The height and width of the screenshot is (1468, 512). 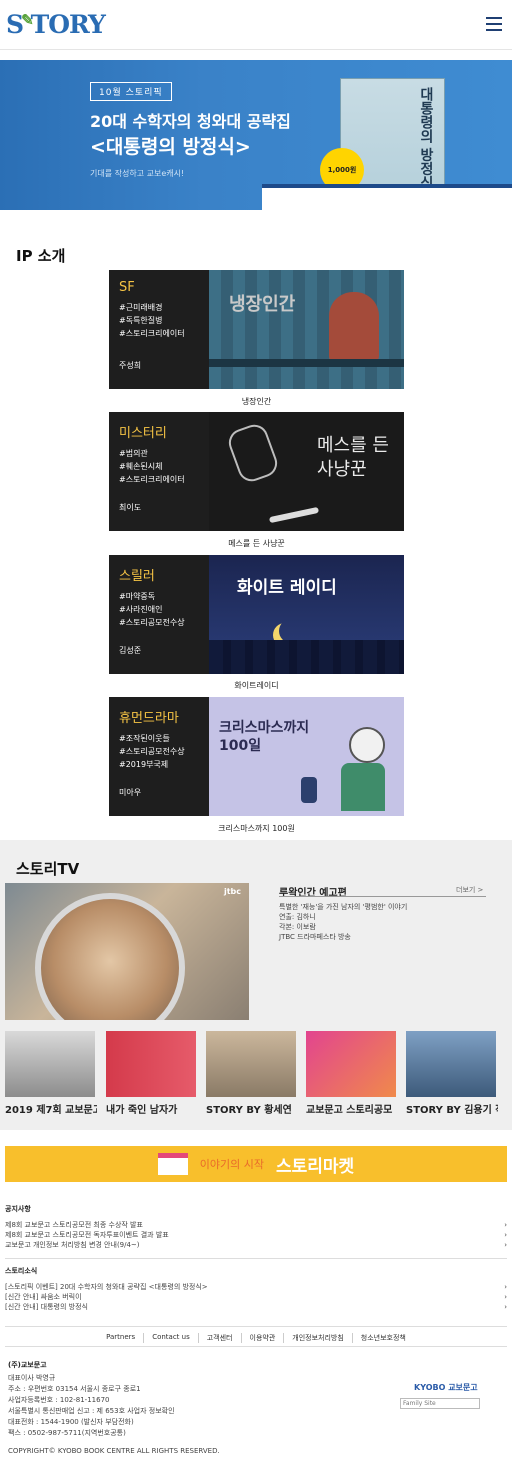 What do you see at coordinates (387, 197) in the screenshot?
I see `palace-illustration` at bounding box center [387, 197].